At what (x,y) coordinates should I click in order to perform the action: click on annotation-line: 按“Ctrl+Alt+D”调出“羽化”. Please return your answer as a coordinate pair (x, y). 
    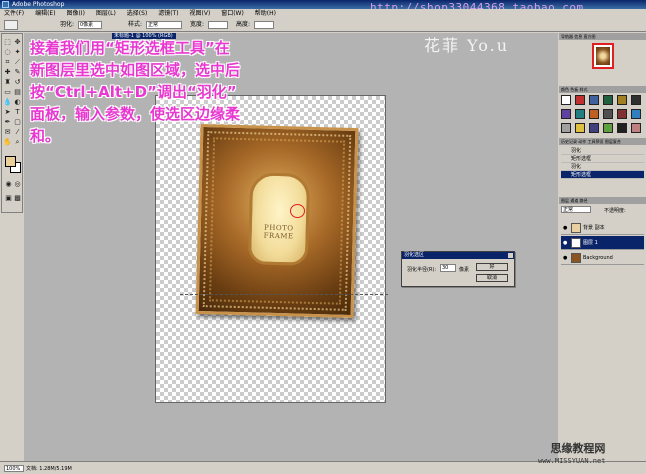
    Looking at the image, I should click on (133, 92).